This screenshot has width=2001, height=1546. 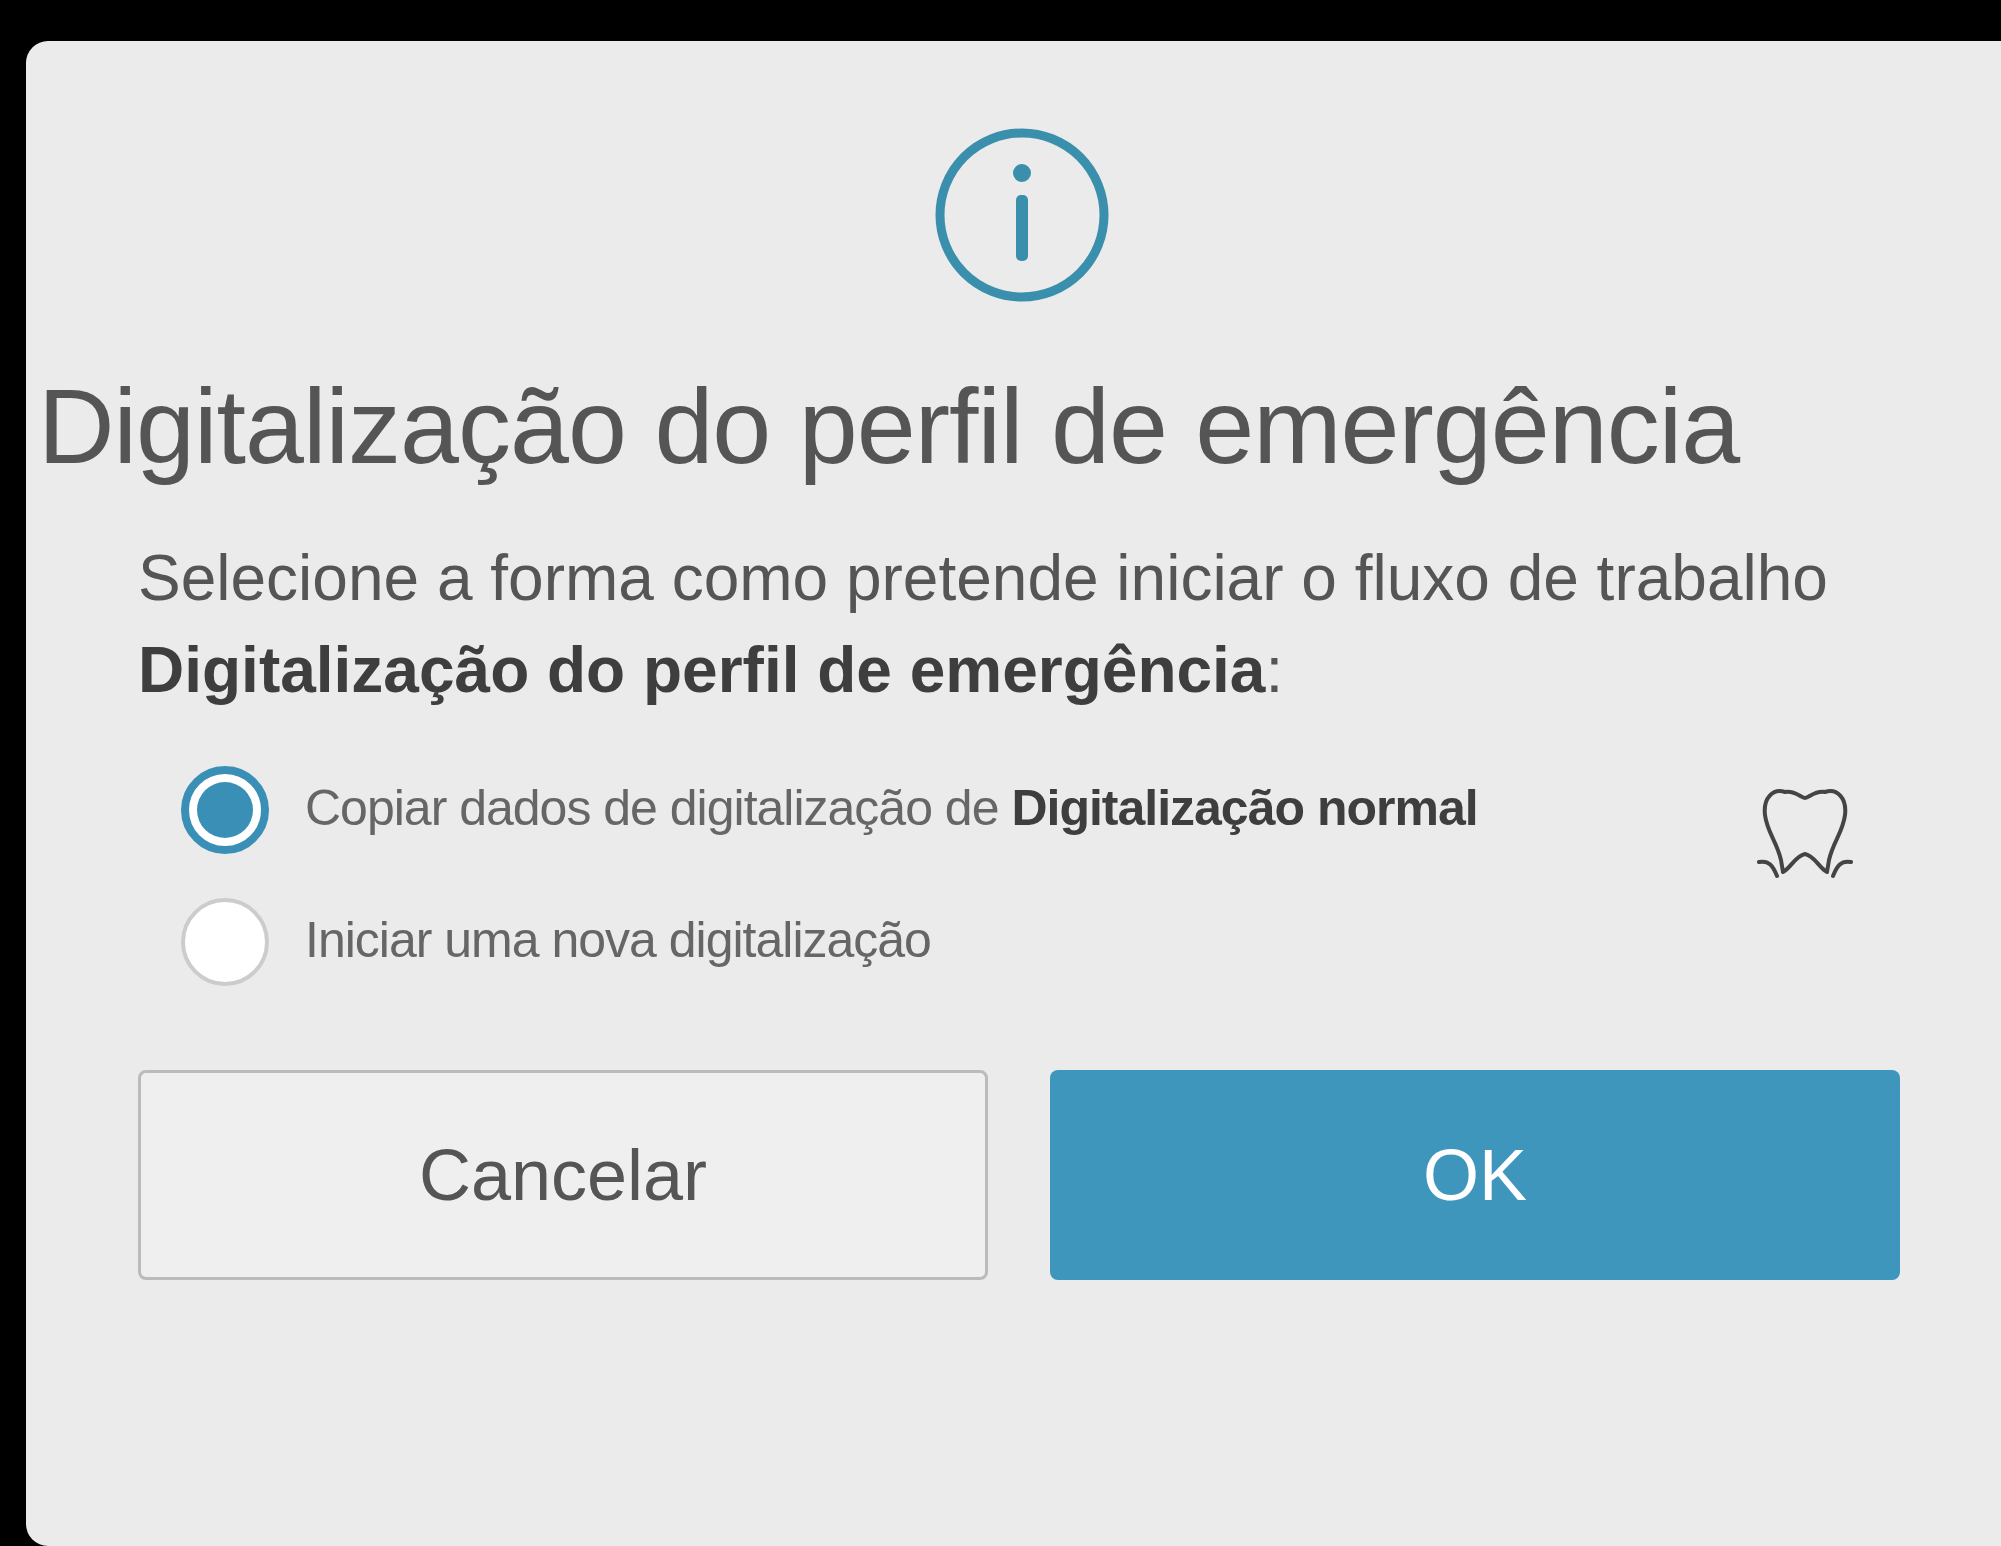 What do you see at coordinates (563, 1175) in the screenshot?
I see `cancel-button: Cancelar` at bounding box center [563, 1175].